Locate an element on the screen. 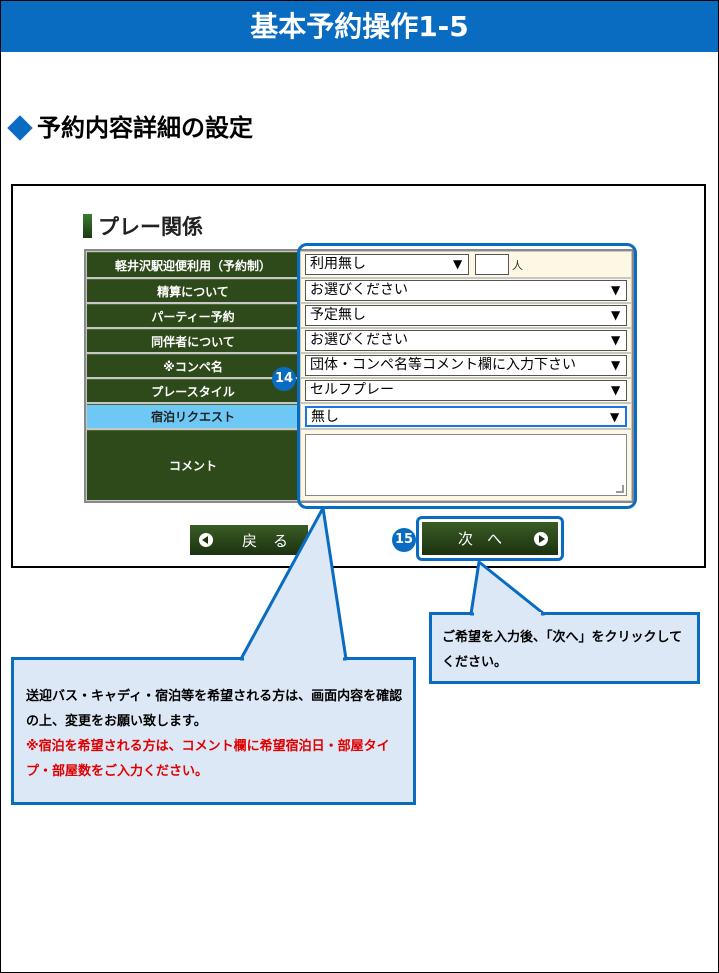 This screenshot has width=719, height=973. form-label-comment: コメント is located at coordinates (193, 465).